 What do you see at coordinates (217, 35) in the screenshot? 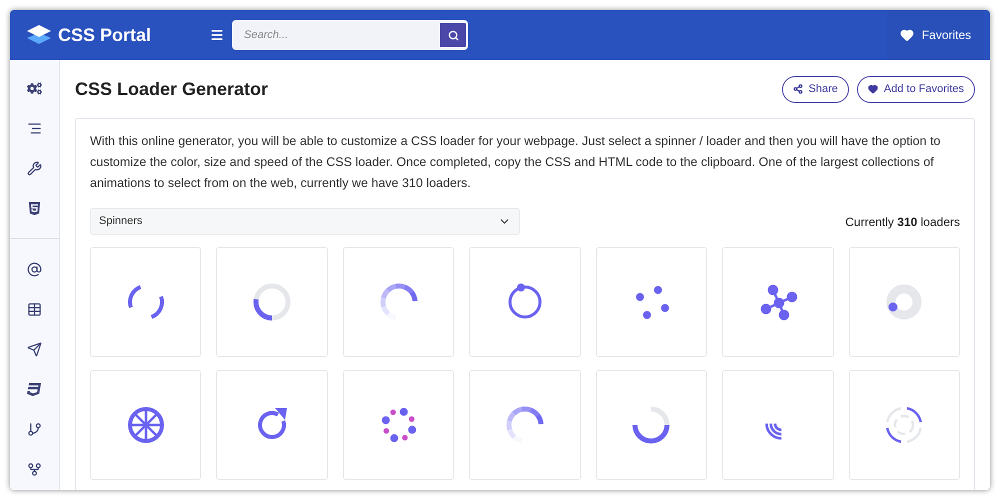
I see `menu-icon` at bounding box center [217, 35].